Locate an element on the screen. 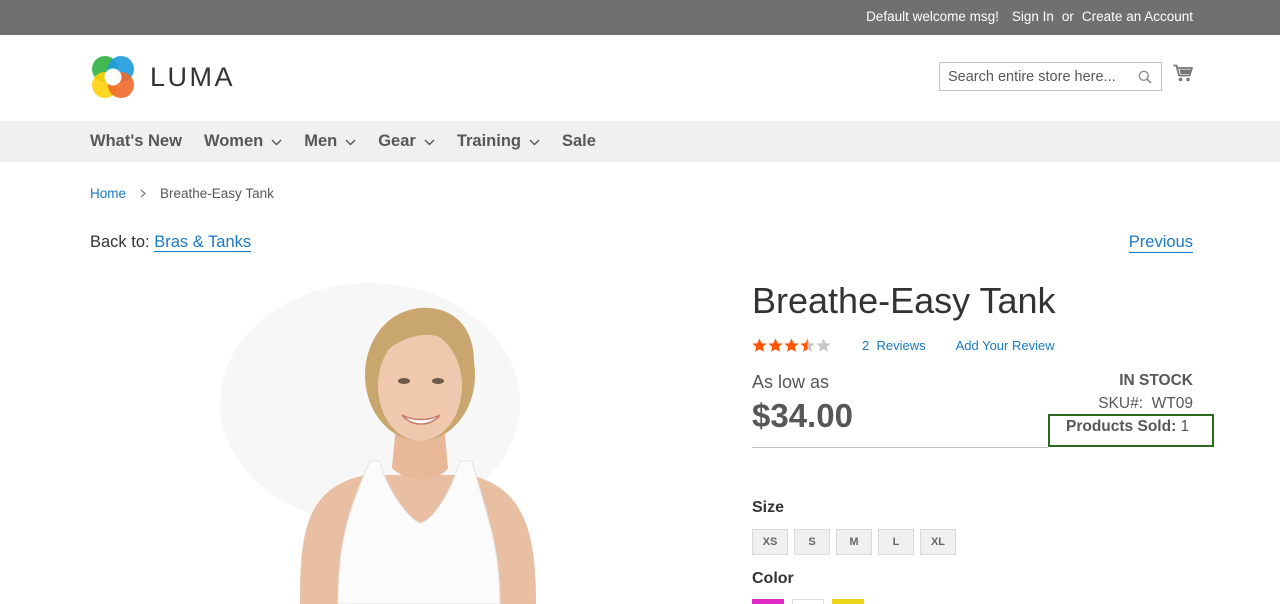  product-rating: 2 Reviews Add Your Review is located at coordinates (903, 345).